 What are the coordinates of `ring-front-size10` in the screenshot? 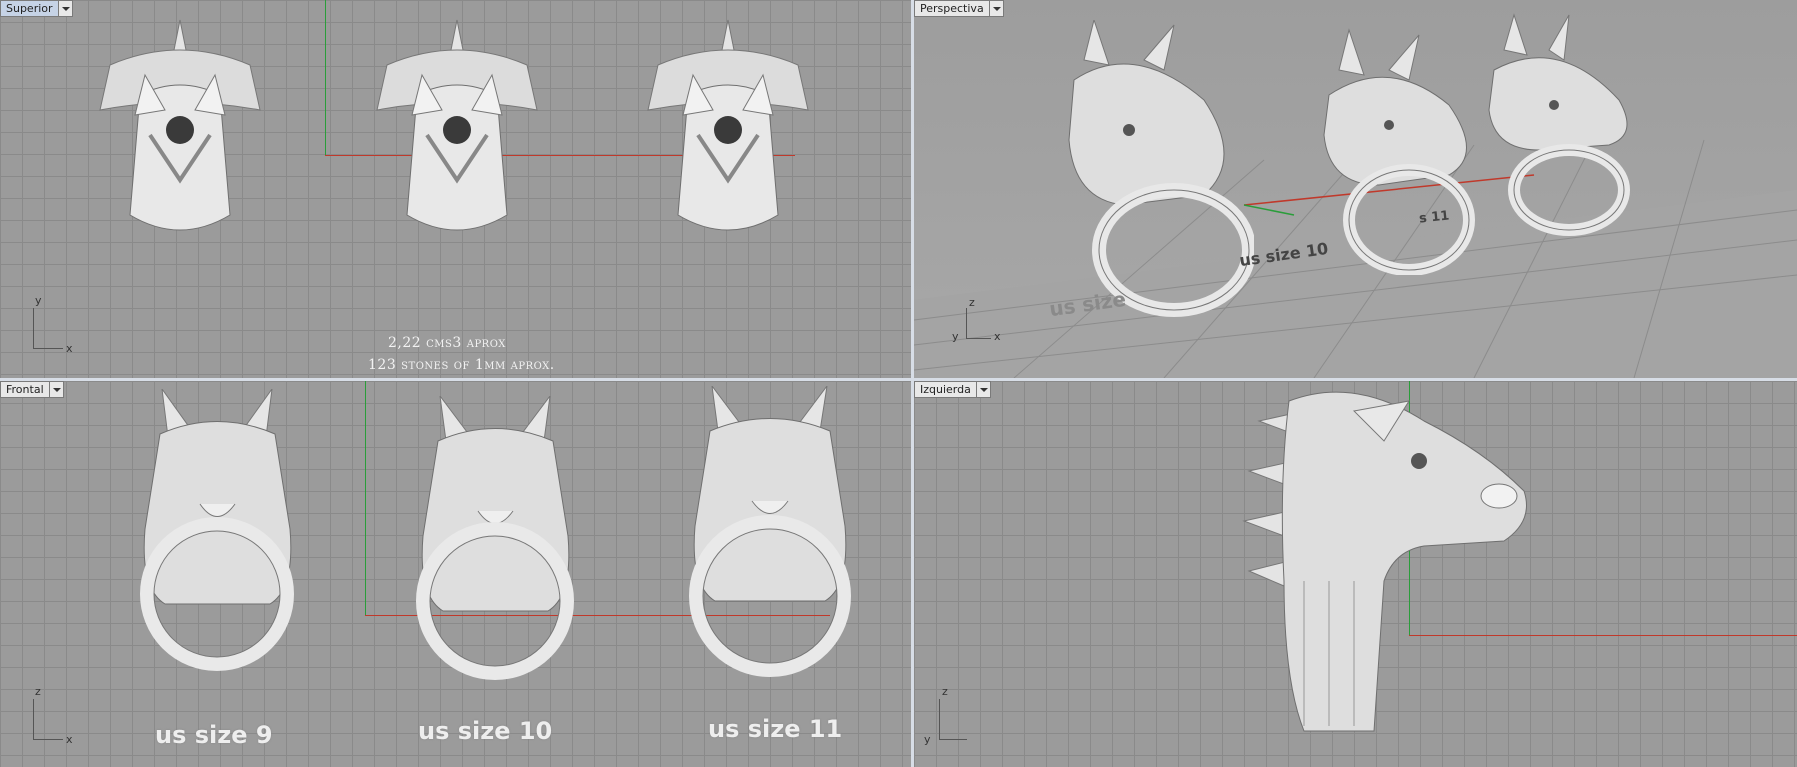 It's located at (495, 541).